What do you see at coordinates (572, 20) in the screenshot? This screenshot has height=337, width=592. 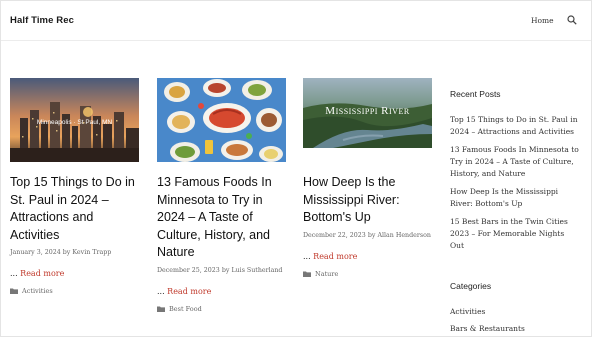 I see `search-icon` at bounding box center [572, 20].